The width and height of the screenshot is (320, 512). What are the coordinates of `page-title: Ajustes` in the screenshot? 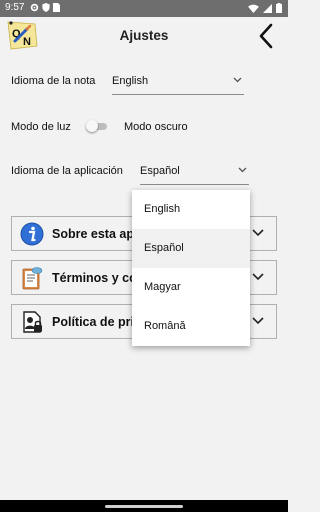 It's located at (144, 35).